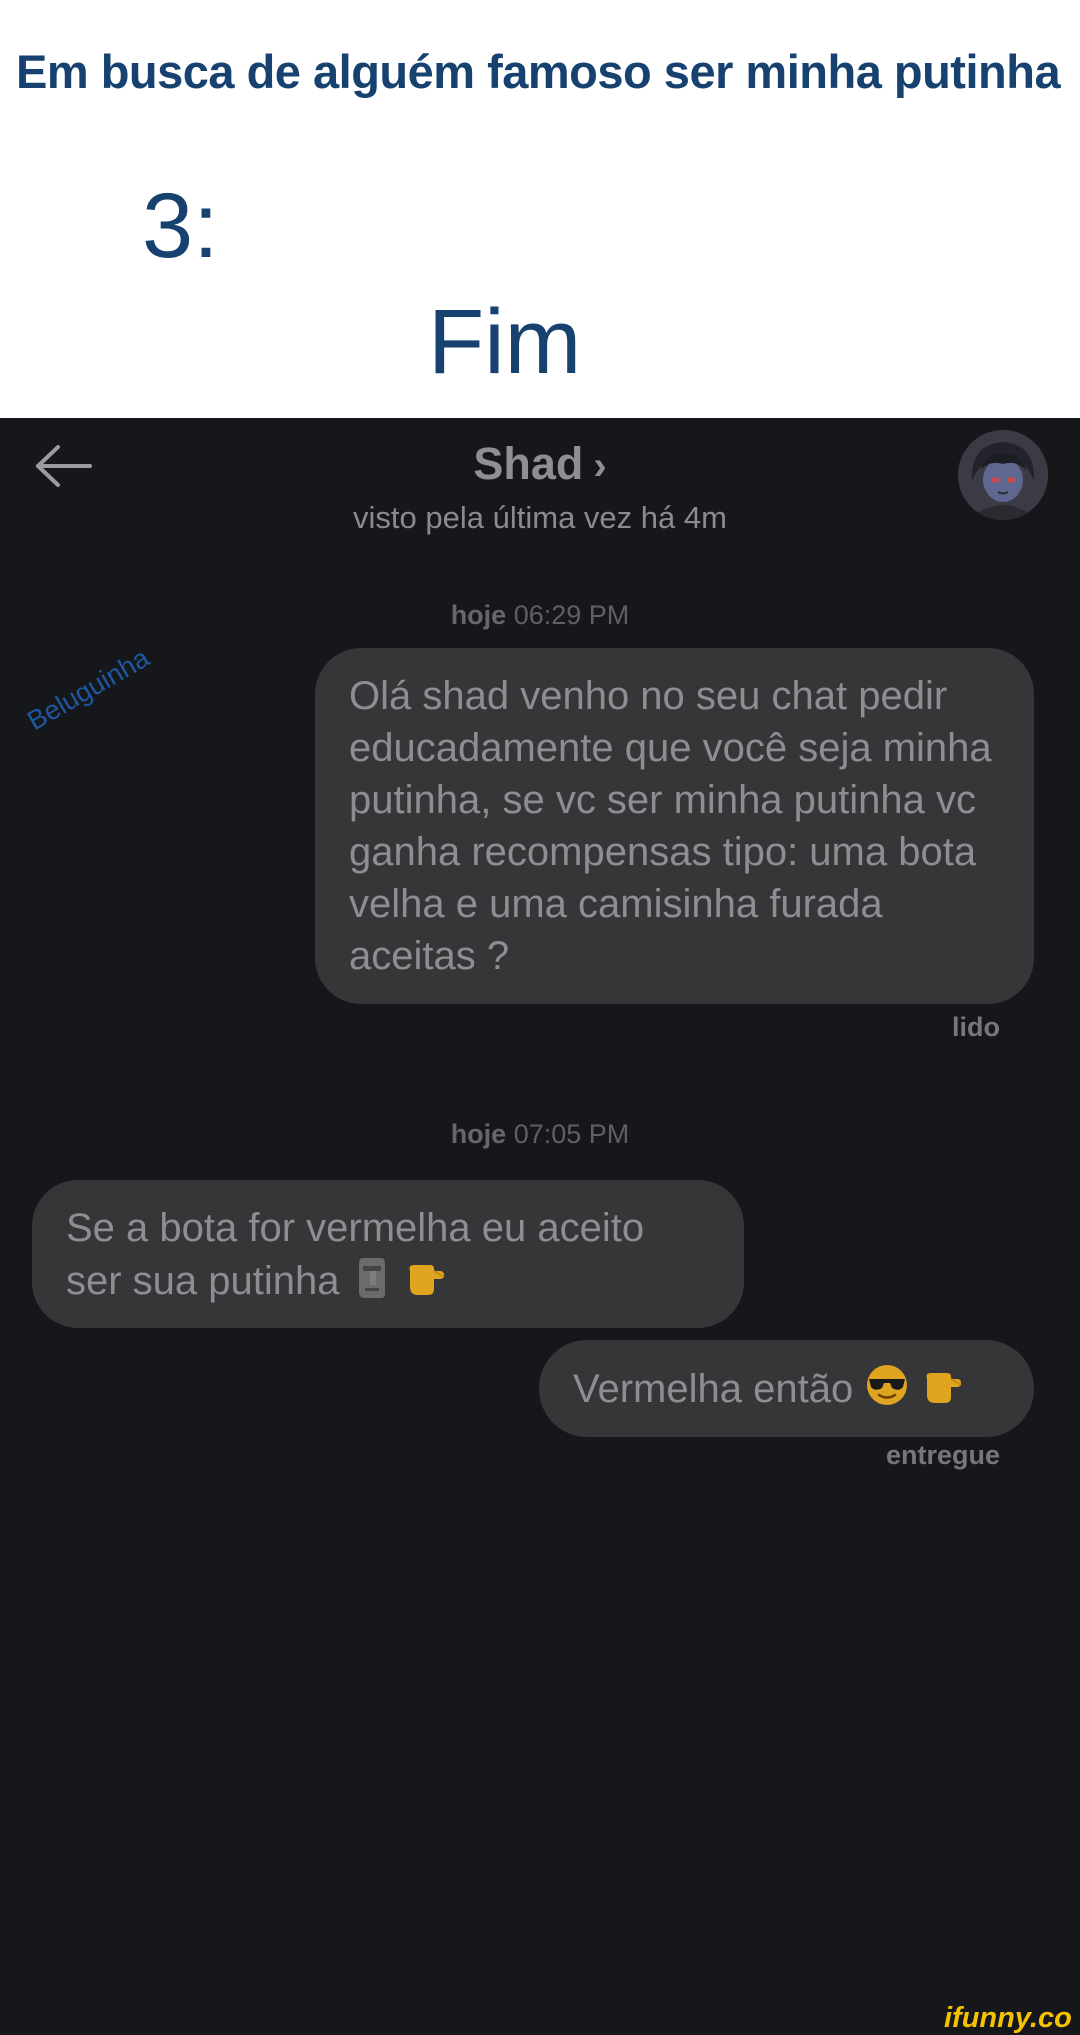 This screenshot has width=1080, height=2035. Describe the element at coordinates (505, 342) in the screenshot. I see `caption-end: Fim` at that location.